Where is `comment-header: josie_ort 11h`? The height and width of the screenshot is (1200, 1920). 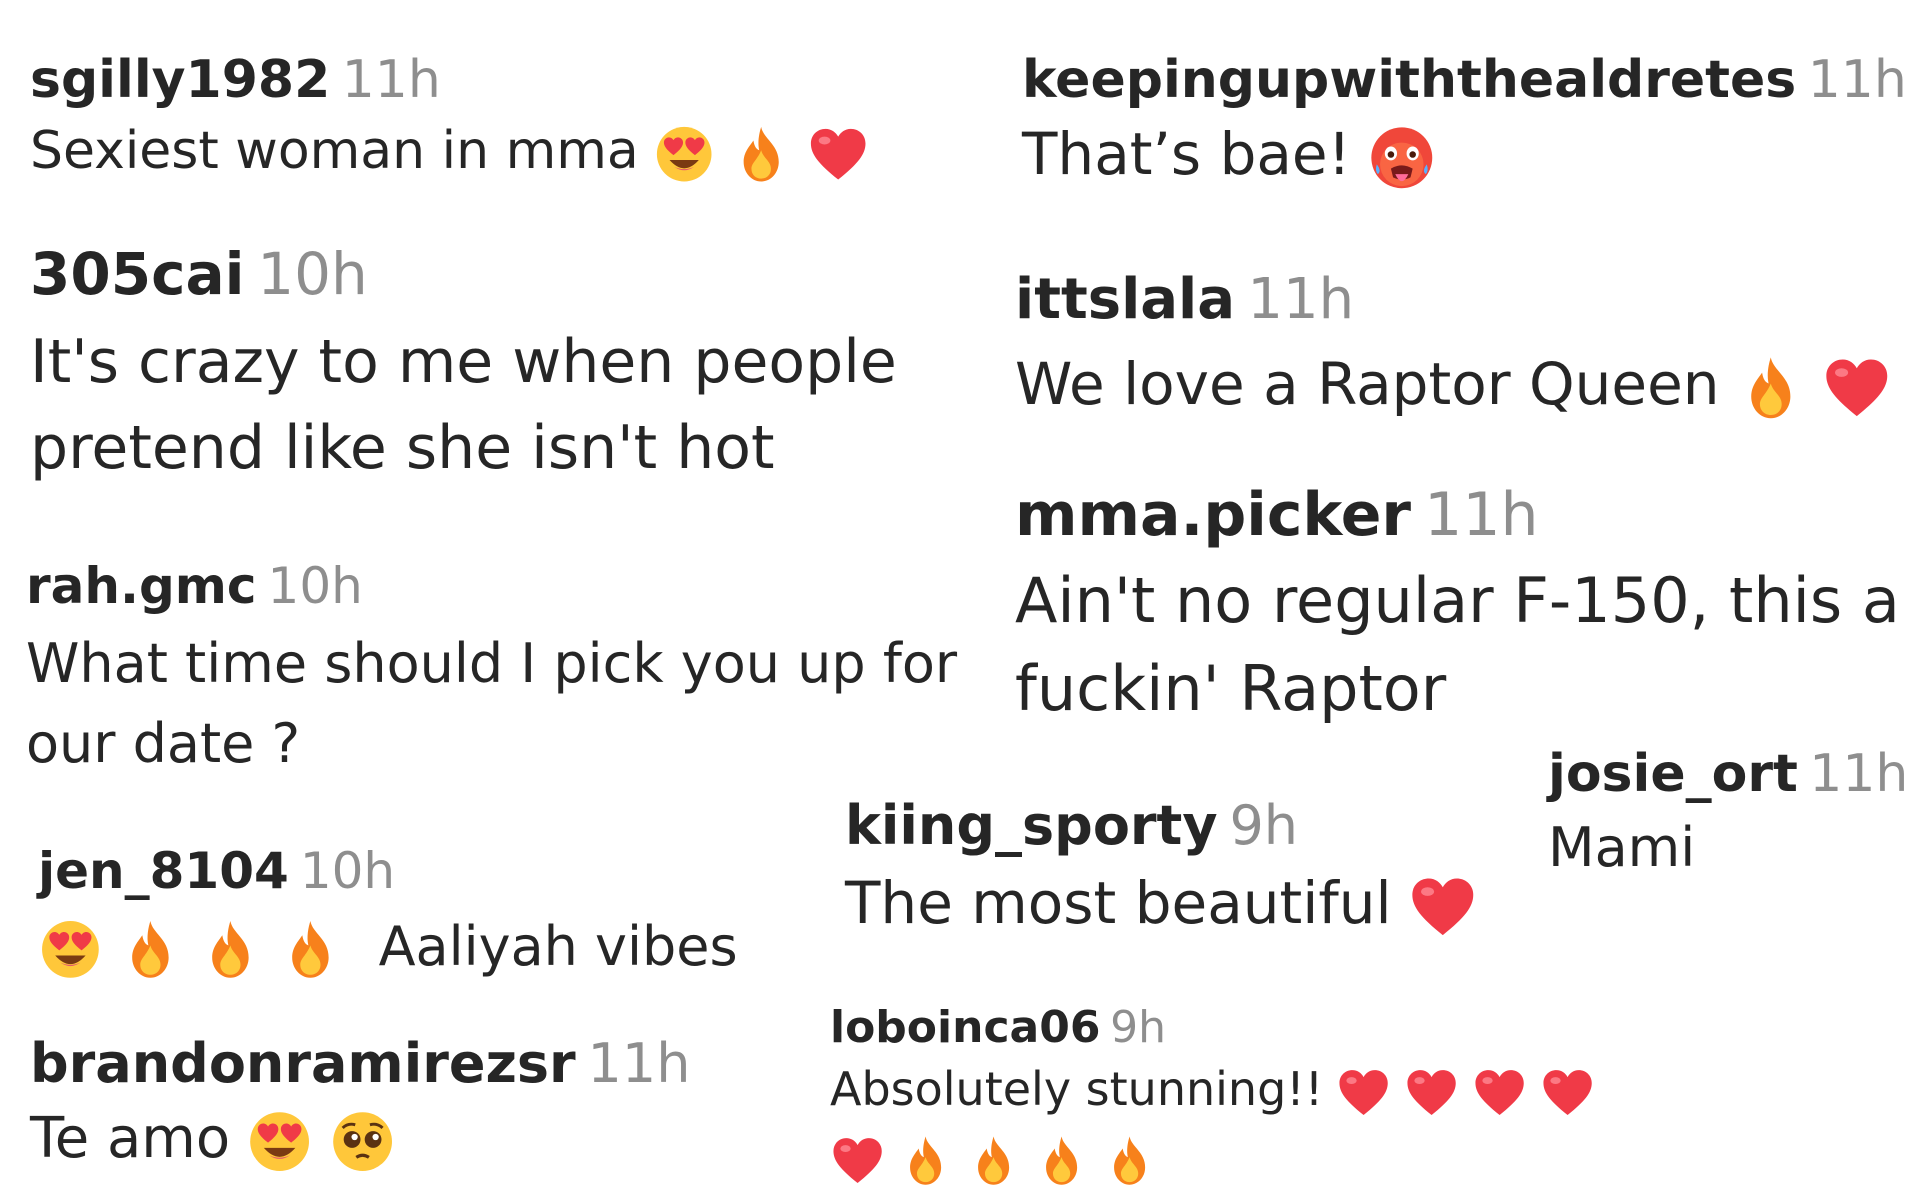
comment-header: josie_ort 11h is located at coordinates (1728, 774).